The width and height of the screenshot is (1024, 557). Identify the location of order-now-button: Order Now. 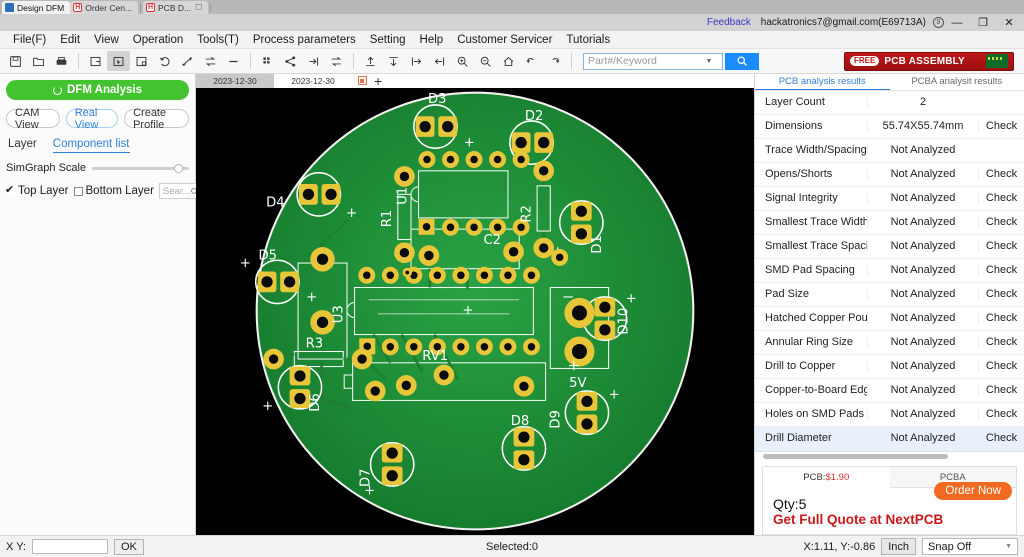
(973, 491).